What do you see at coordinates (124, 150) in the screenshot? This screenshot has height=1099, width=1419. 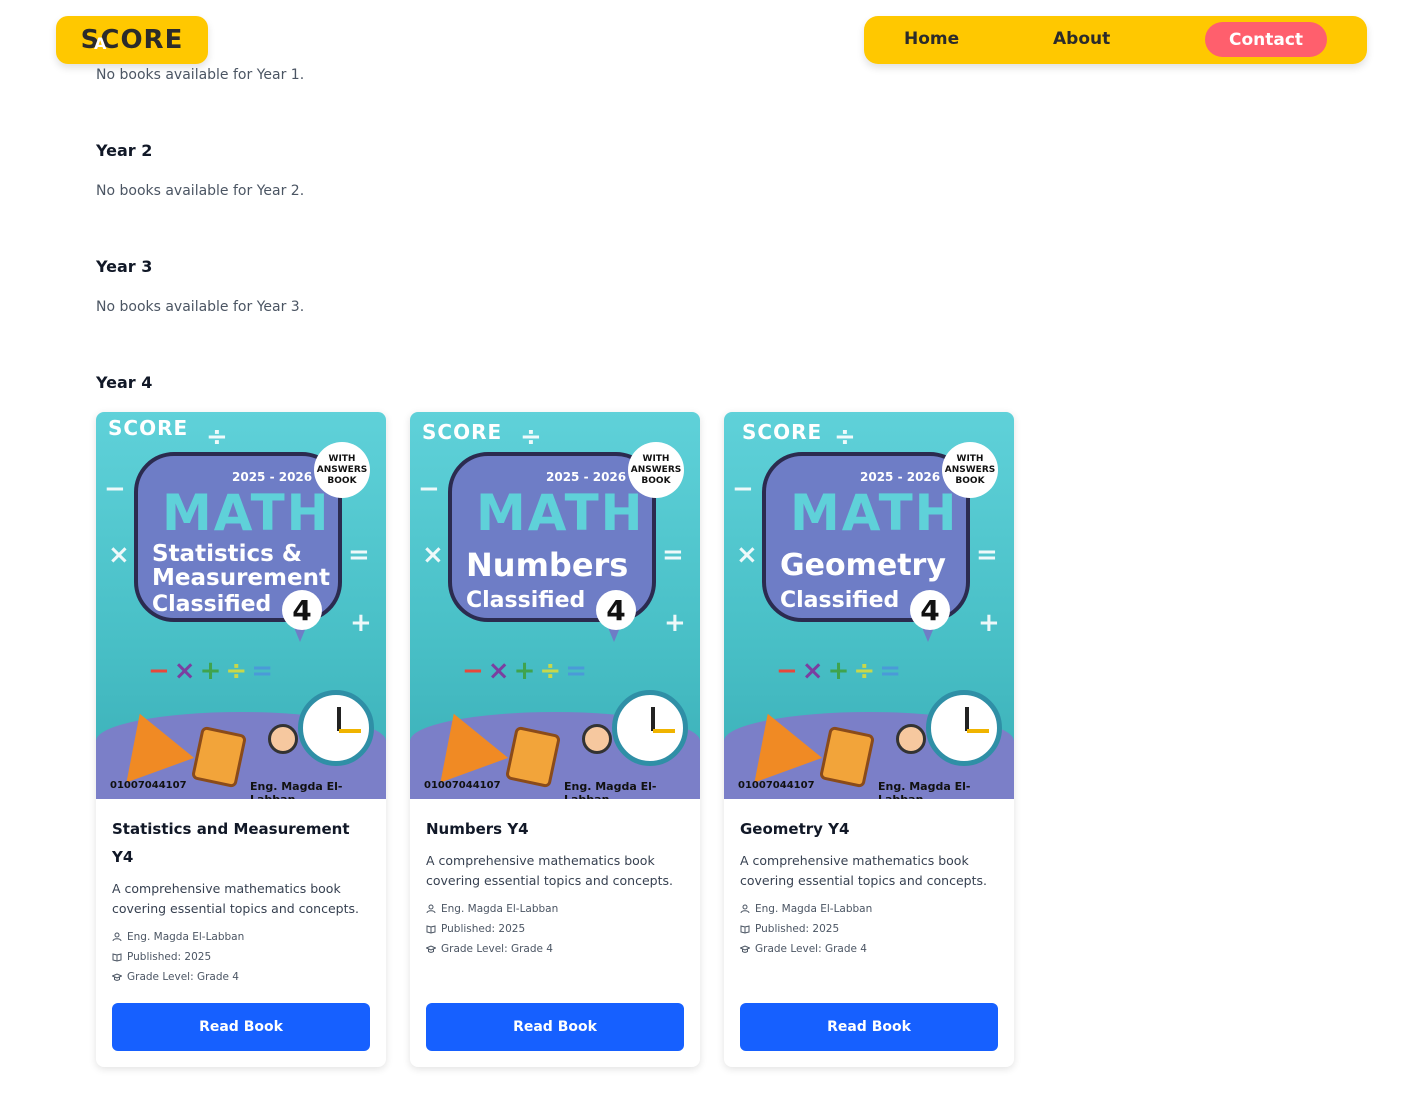 I see `year2-heading: Year 2` at bounding box center [124, 150].